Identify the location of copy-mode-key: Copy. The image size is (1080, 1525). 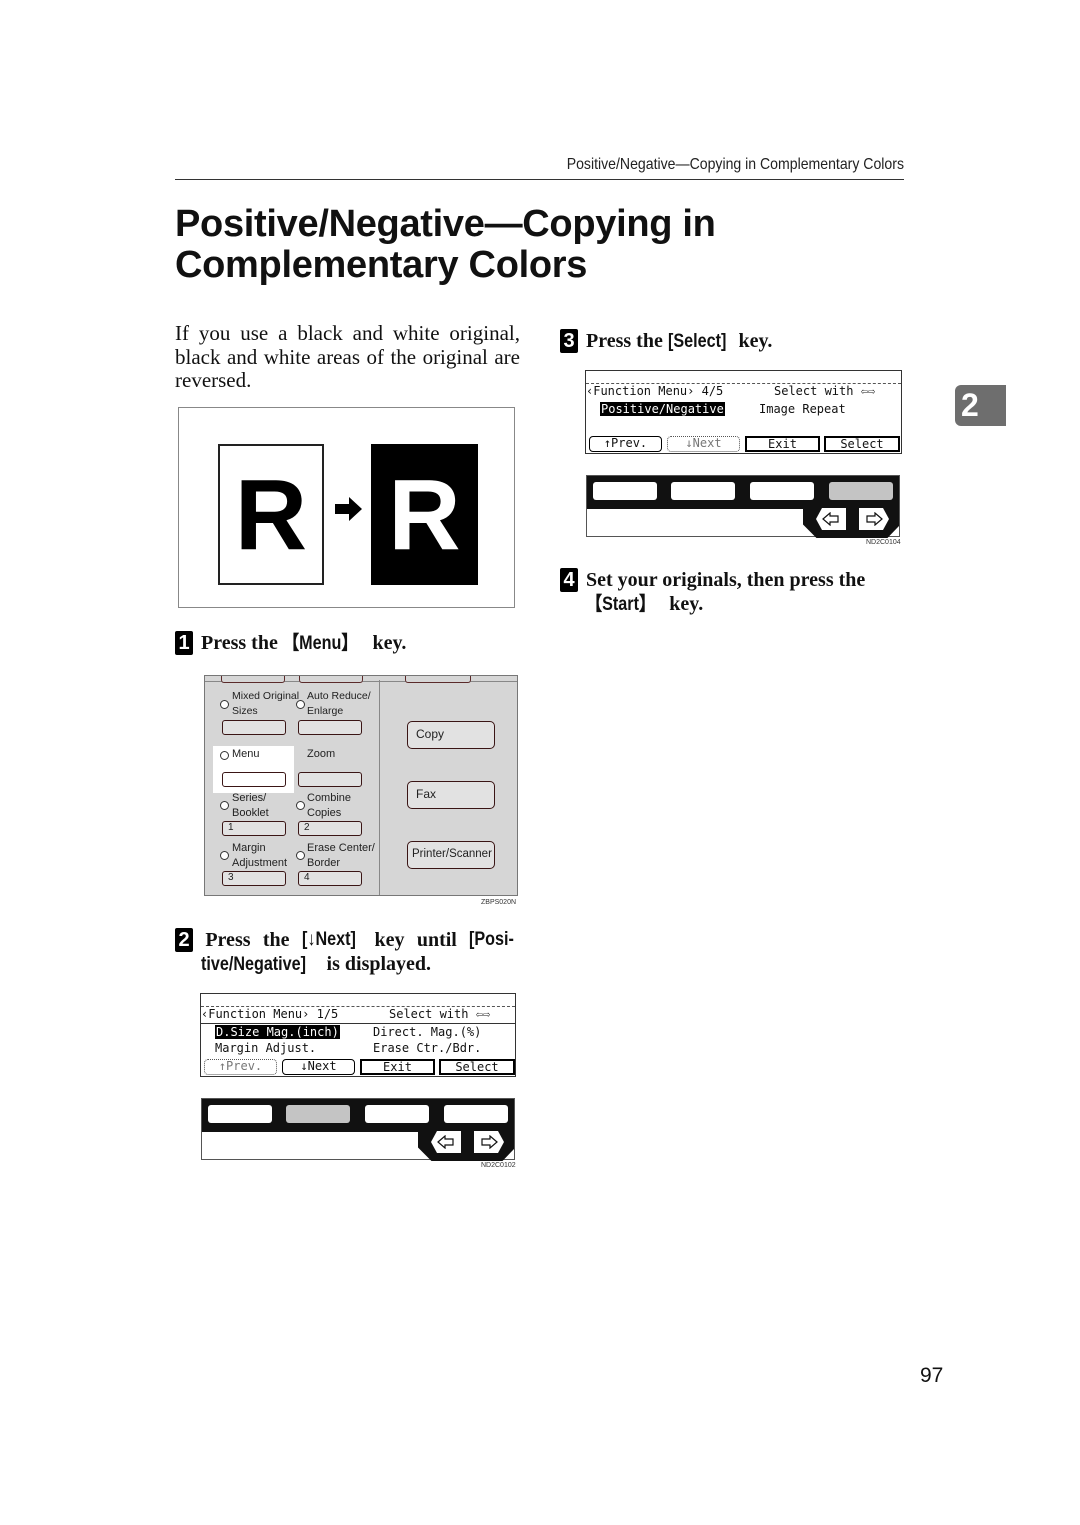
(451, 735).